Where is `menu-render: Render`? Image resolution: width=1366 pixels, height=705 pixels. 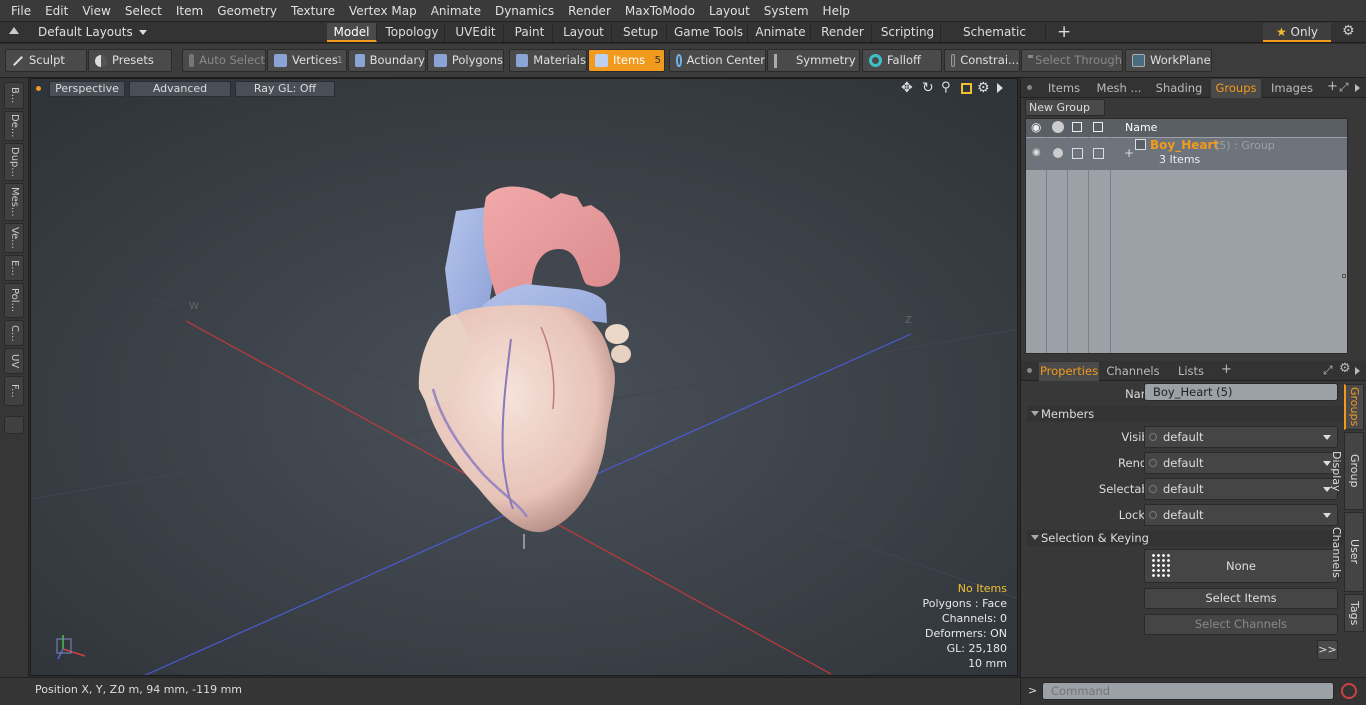
menu-render: Render is located at coordinates (589, 11).